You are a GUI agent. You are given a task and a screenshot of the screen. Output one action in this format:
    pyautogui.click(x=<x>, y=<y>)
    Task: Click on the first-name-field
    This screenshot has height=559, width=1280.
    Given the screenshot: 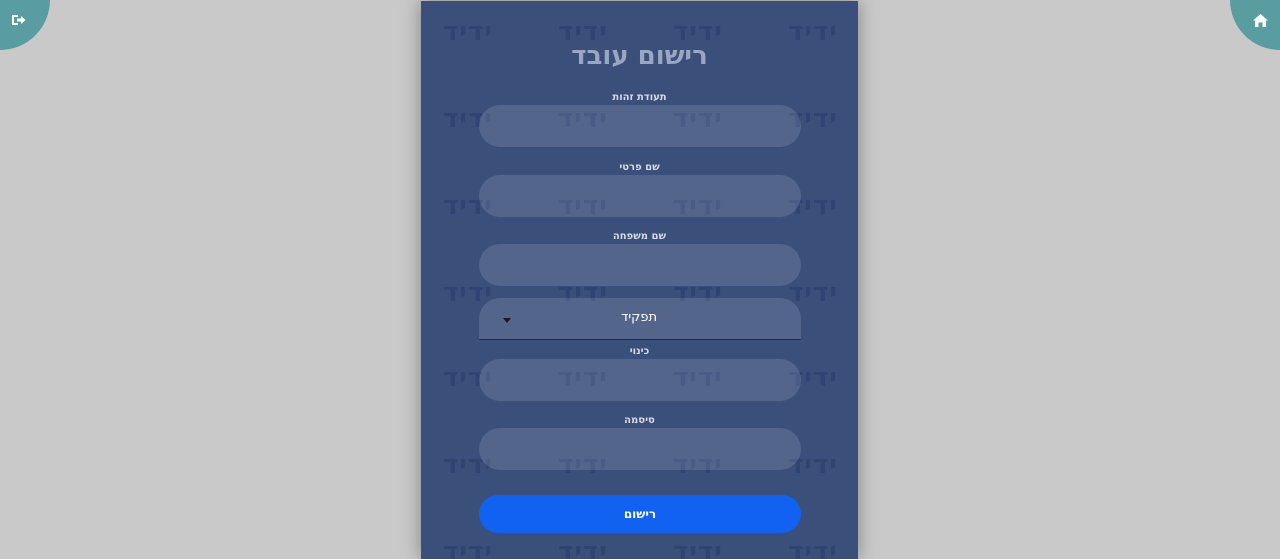 What is the action you would take?
    pyautogui.click(x=640, y=196)
    